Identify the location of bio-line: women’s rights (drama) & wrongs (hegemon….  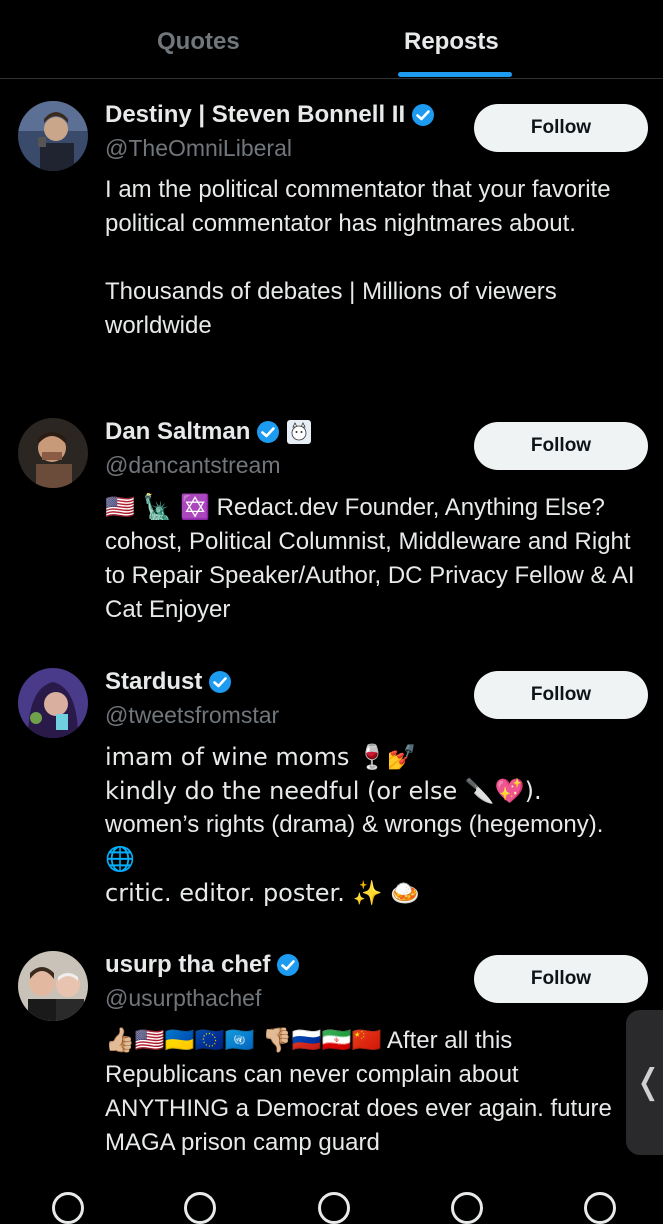
(354, 824).